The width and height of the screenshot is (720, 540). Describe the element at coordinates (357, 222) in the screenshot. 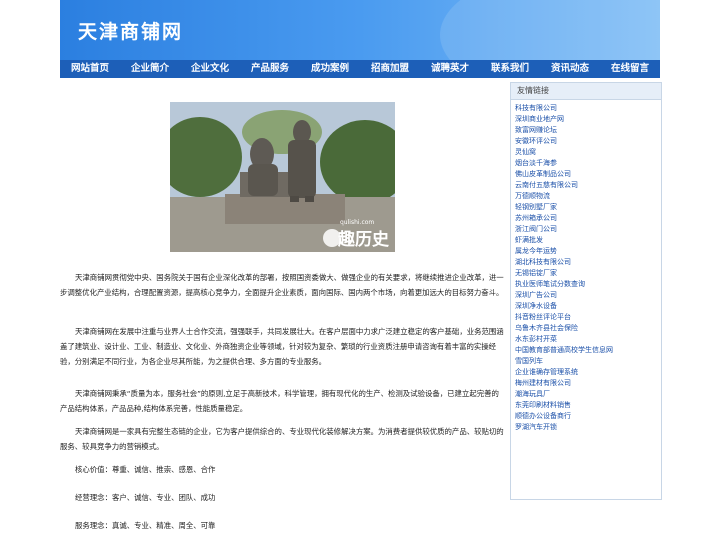

I see `watermark-url: qulishi.com` at that location.